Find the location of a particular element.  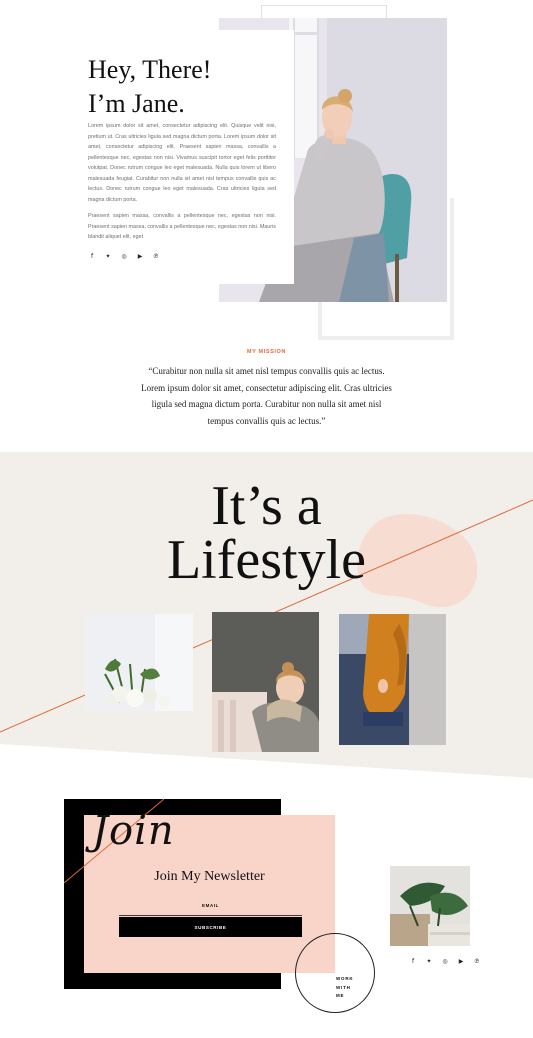

lifestyle-photo-woman is located at coordinates (265, 682).